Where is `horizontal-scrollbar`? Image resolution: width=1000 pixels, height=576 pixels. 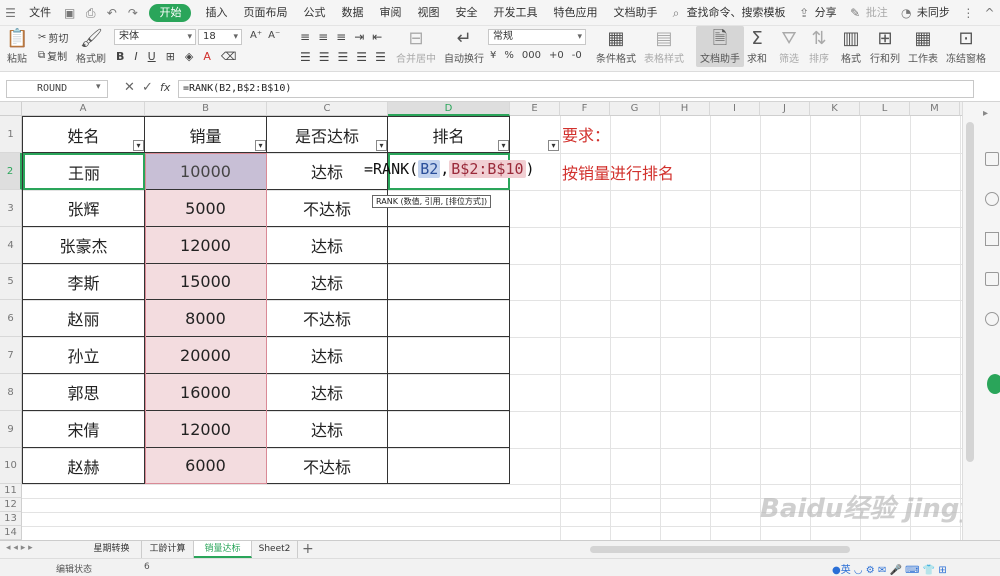 horizontal-scrollbar is located at coordinates (720, 549).